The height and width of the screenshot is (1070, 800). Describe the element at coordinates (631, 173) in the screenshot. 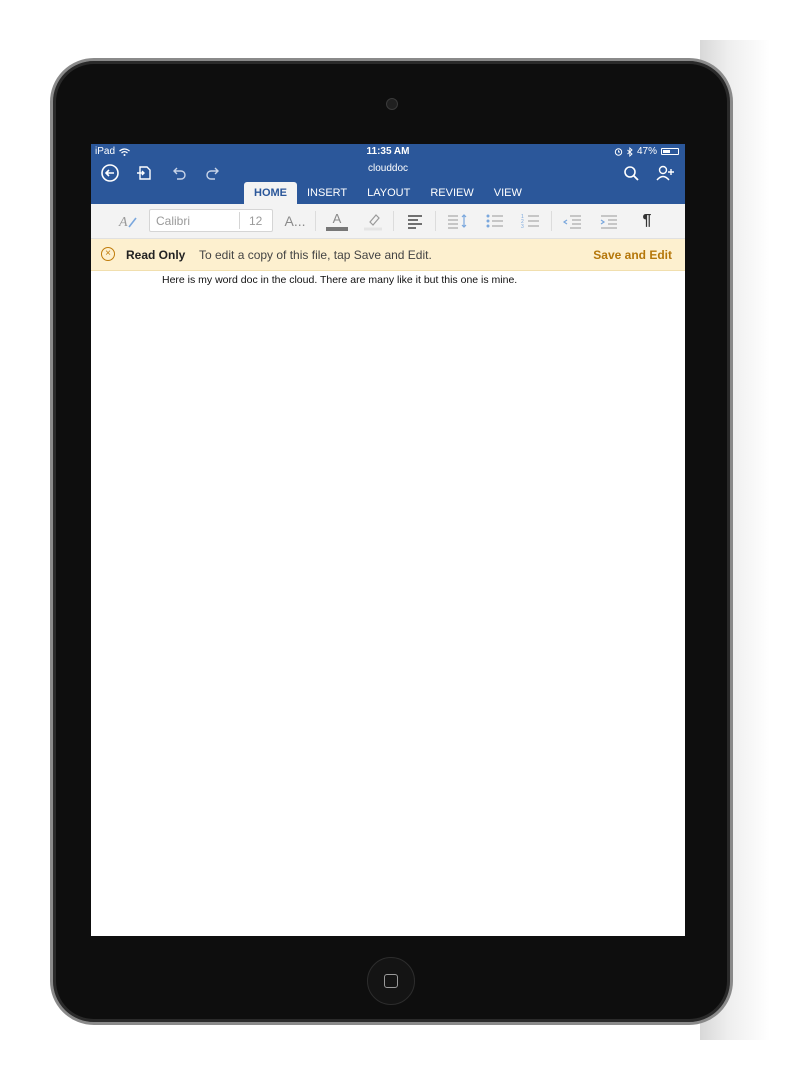

I see `search-icon` at that location.